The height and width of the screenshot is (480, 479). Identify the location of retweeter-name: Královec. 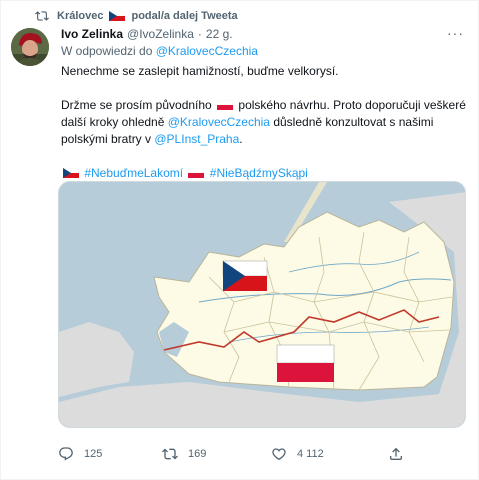
(80, 16).